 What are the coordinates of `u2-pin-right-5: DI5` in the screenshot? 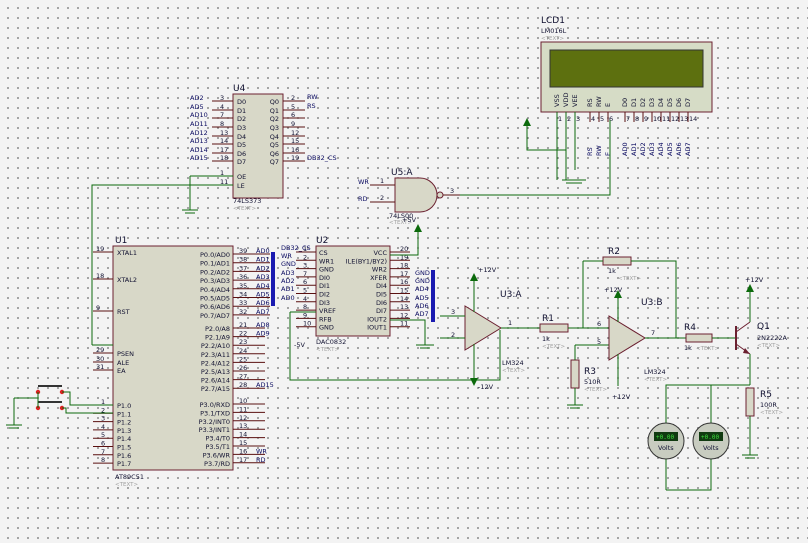 It's located at (381, 295).